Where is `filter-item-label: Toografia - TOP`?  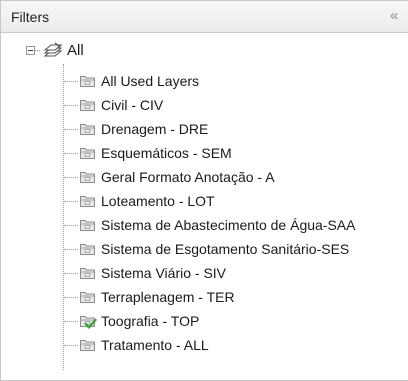
filter-item-label: Toografia - TOP is located at coordinates (150, 321).